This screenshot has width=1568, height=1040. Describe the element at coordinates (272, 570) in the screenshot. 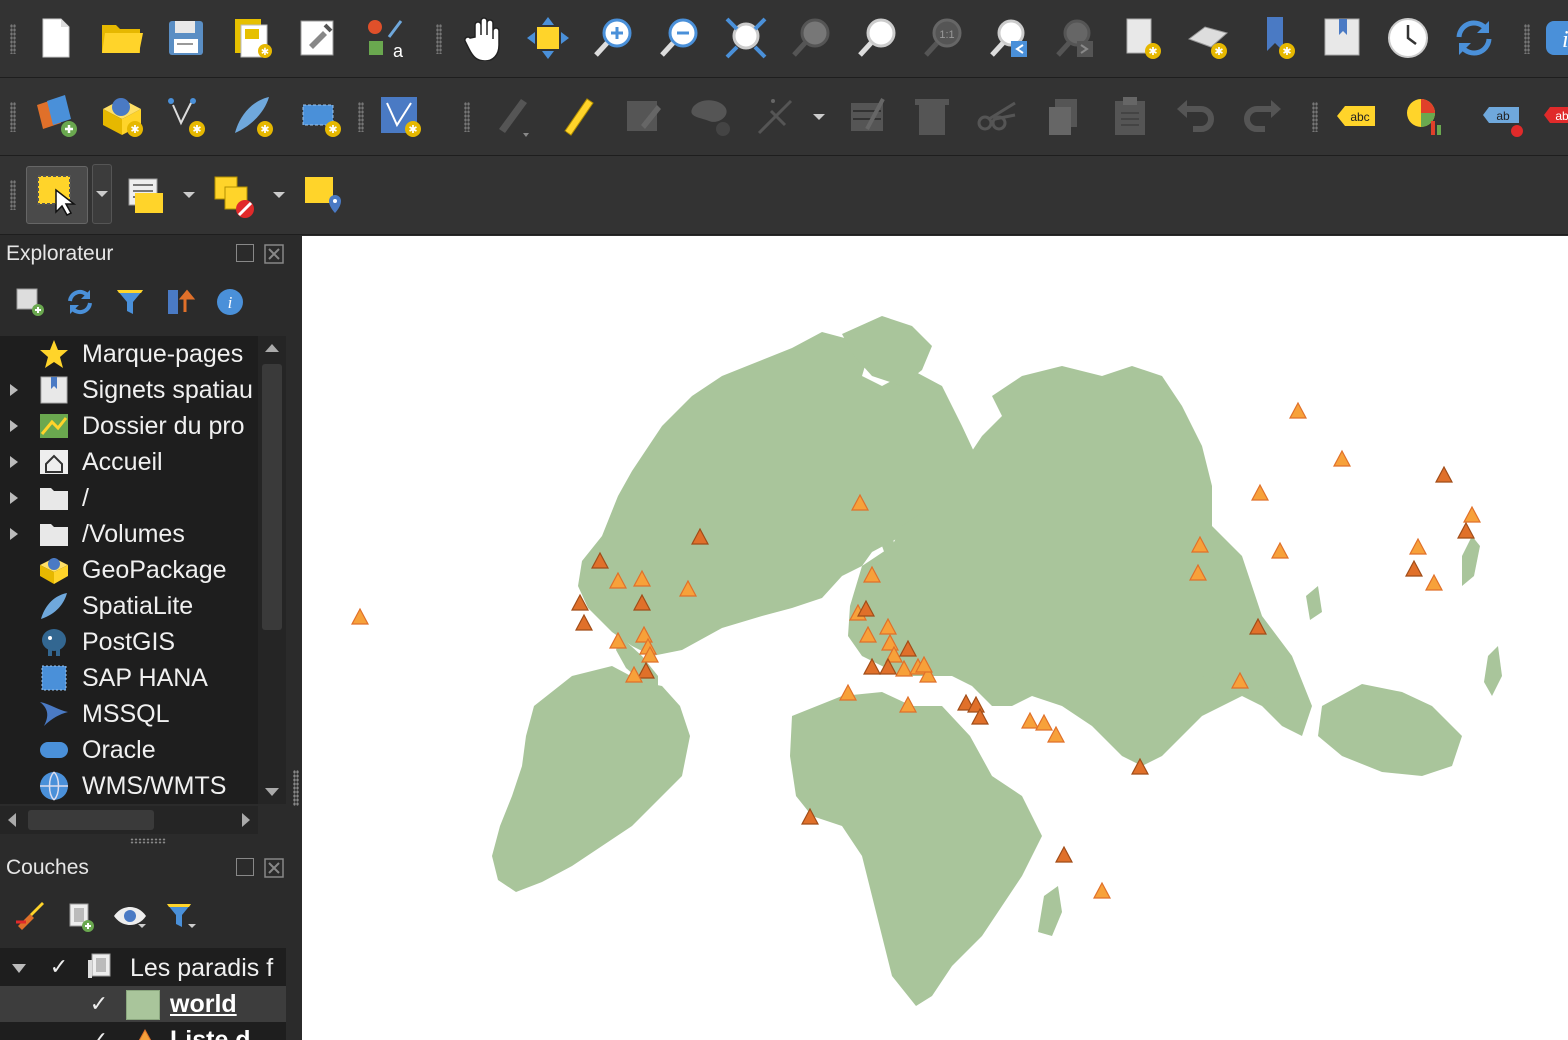

I see `browser-vertical-scrollbar` at that location.